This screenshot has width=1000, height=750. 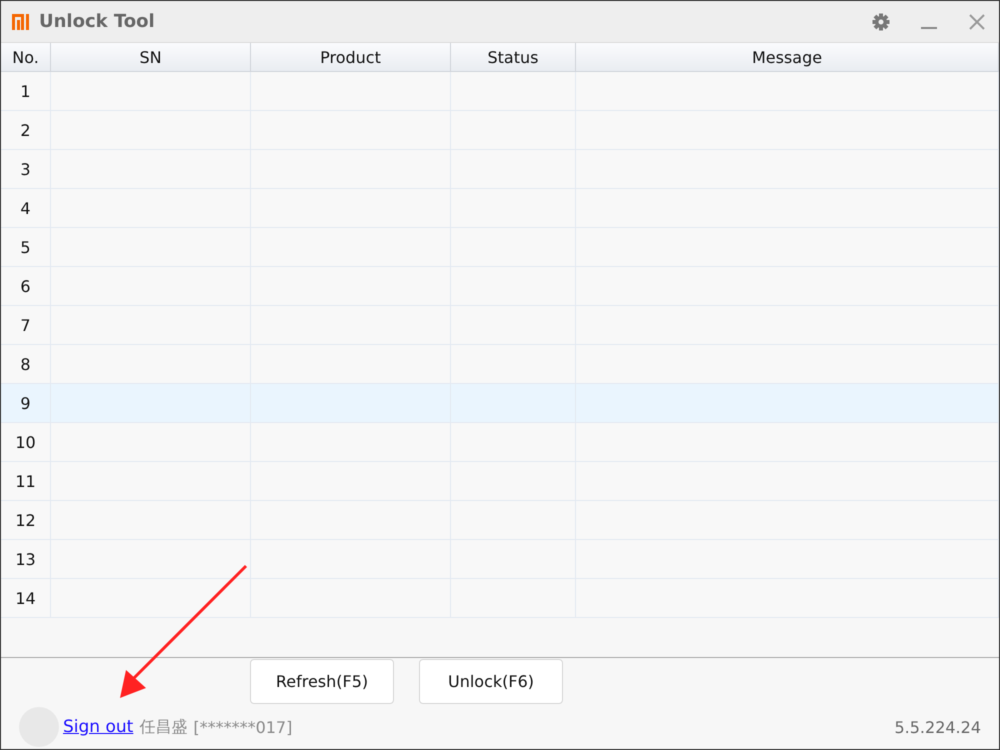 What do you see at coordinates (26, 442) in the screenshot?
I see `row-number: 10` at bounding box center [26, 442].